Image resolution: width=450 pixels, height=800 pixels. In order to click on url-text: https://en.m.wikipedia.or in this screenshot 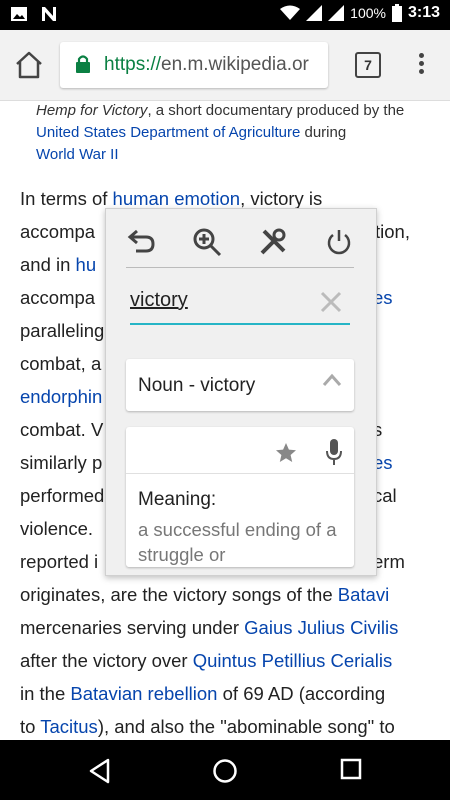, I will do `click(206, 64)`.